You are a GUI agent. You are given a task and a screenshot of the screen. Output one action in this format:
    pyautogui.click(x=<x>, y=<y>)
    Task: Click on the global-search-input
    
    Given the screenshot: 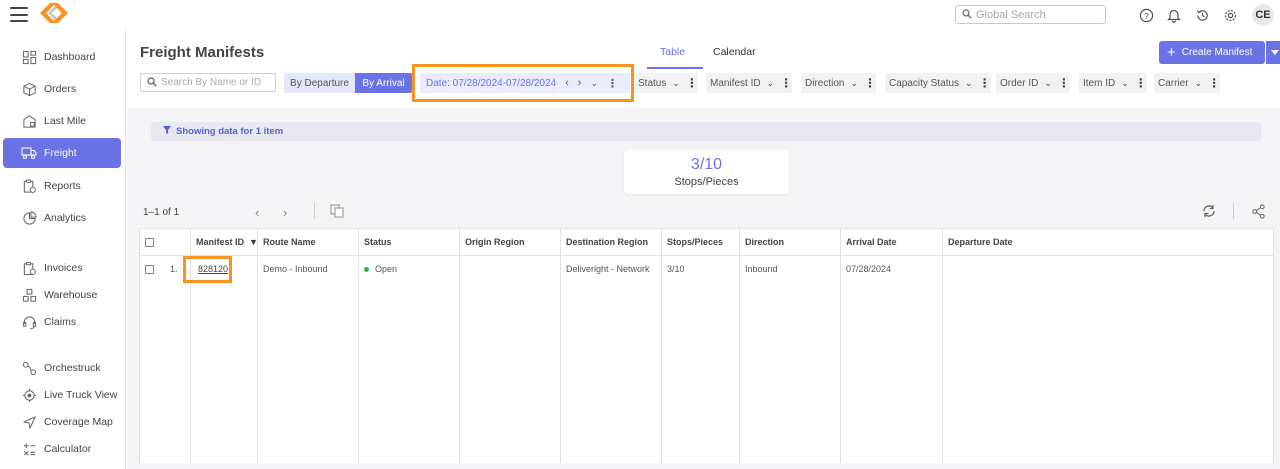 What is the action you would take?
    pyautogui.click(x=1036, y=14)
    